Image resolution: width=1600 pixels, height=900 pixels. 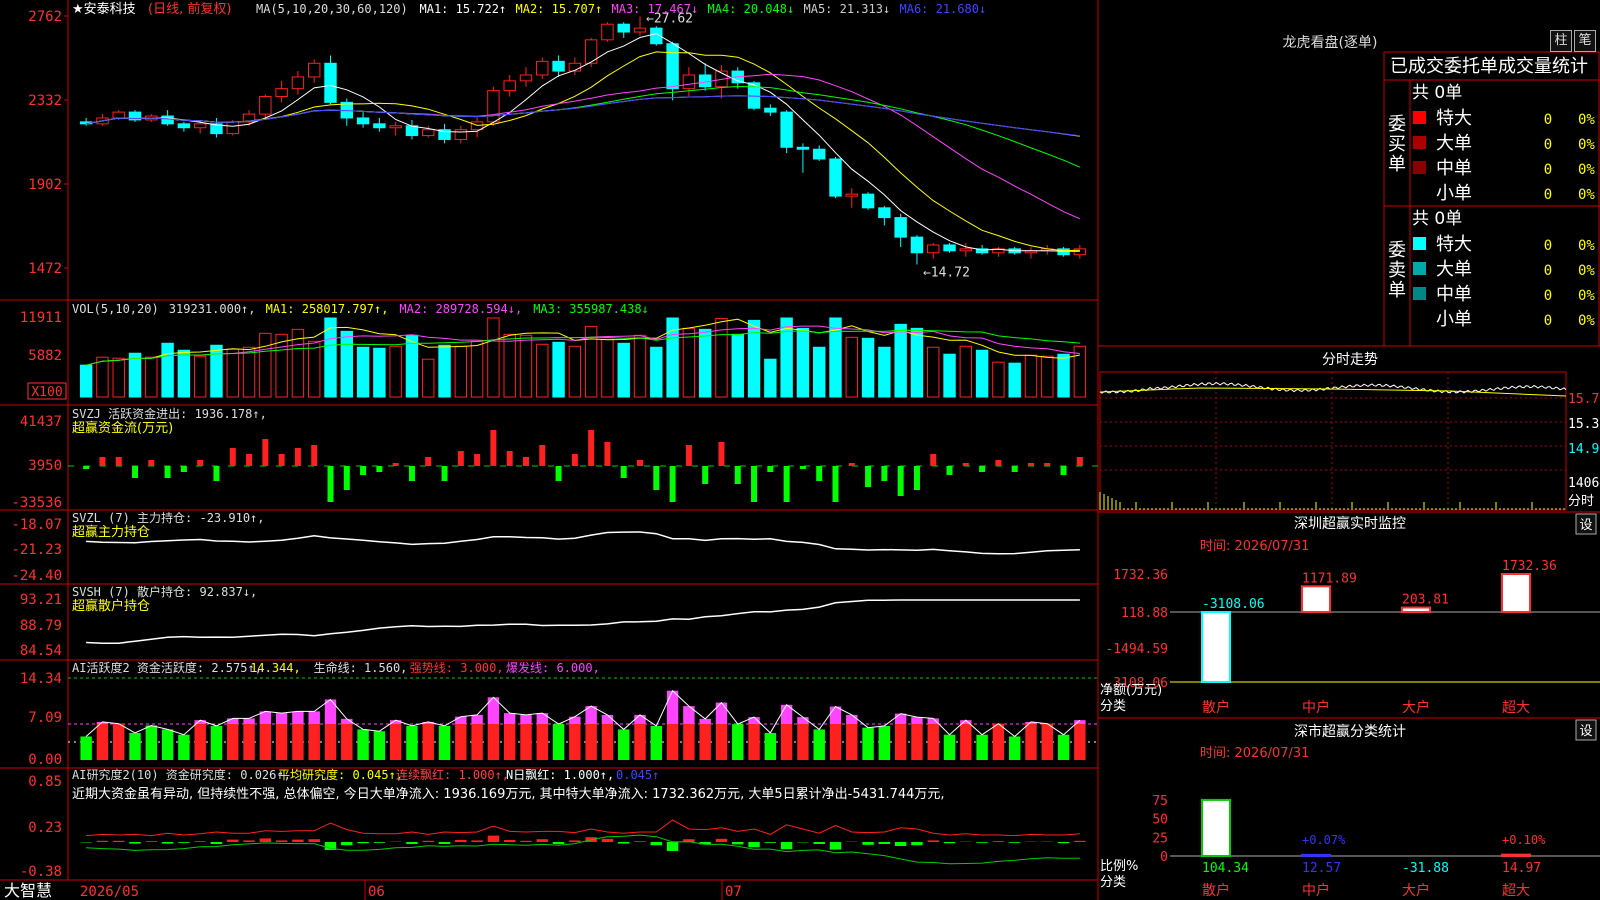 What do you see at coordinates (1416, 707) in the screenshot?
I see `sz-monitor-cat-label: 大户` at bounding box center [1416, 707].